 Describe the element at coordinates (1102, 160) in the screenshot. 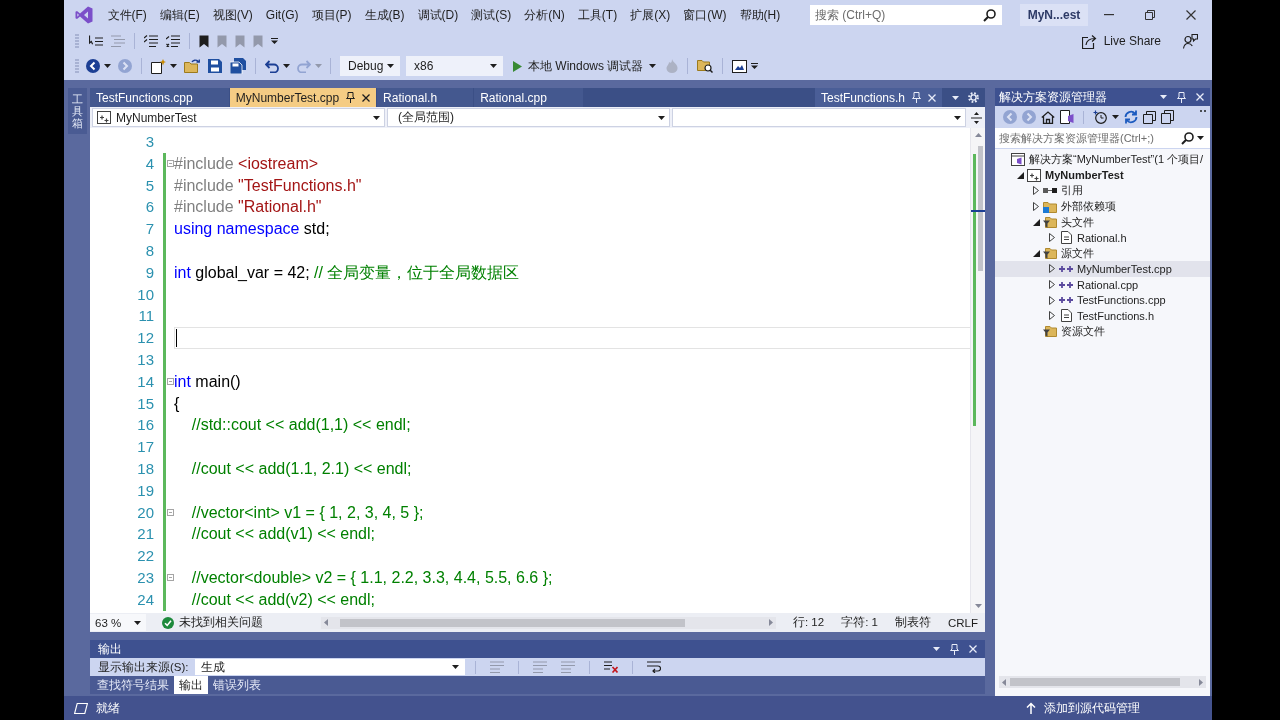

I see `tree-item: 解决方案“MyNumberTest”(1 个项目/` at that location.